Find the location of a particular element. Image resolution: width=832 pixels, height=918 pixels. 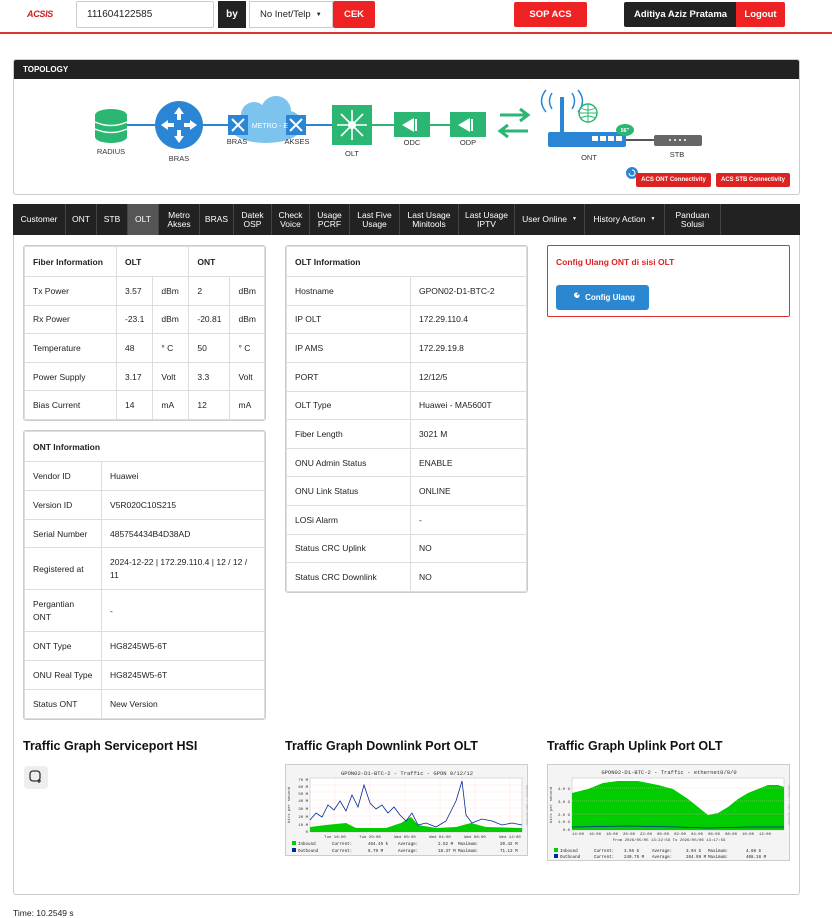

table-cell: HG8245W5-6T is located at coordinates (183, 646).